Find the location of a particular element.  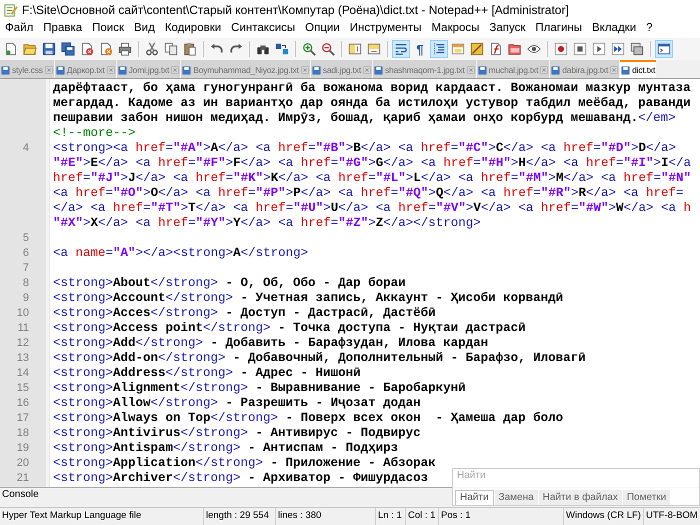

zoom-in-icon is located at coordinates (309, 49).